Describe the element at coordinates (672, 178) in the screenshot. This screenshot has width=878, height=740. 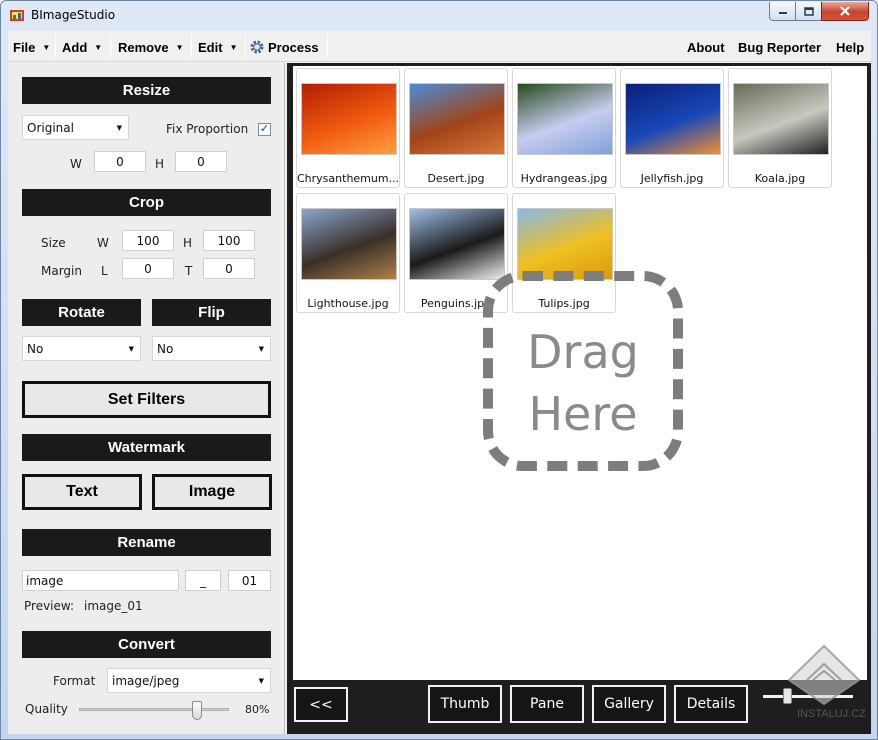
I see `thumbnail-caption: Jellyfish.jpg` at that location.